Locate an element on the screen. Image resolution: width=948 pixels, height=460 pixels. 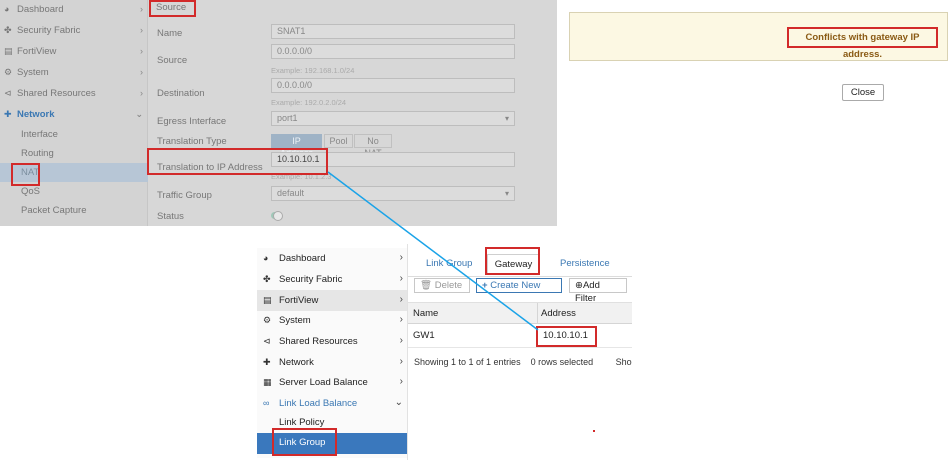
sidebar-item-dashboard: ◕ Dashboard › is located at coordinates (332, 258).